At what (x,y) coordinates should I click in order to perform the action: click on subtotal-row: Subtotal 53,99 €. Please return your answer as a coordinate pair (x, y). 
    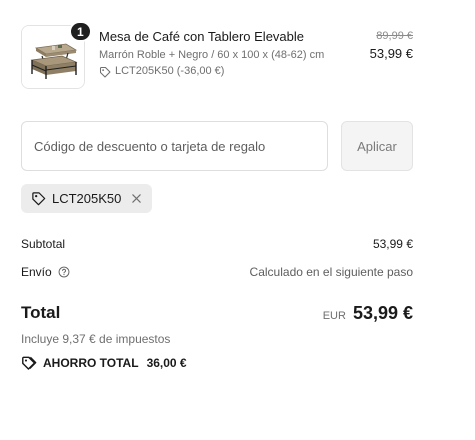
    Looking at the image, I should click on (217, 244).